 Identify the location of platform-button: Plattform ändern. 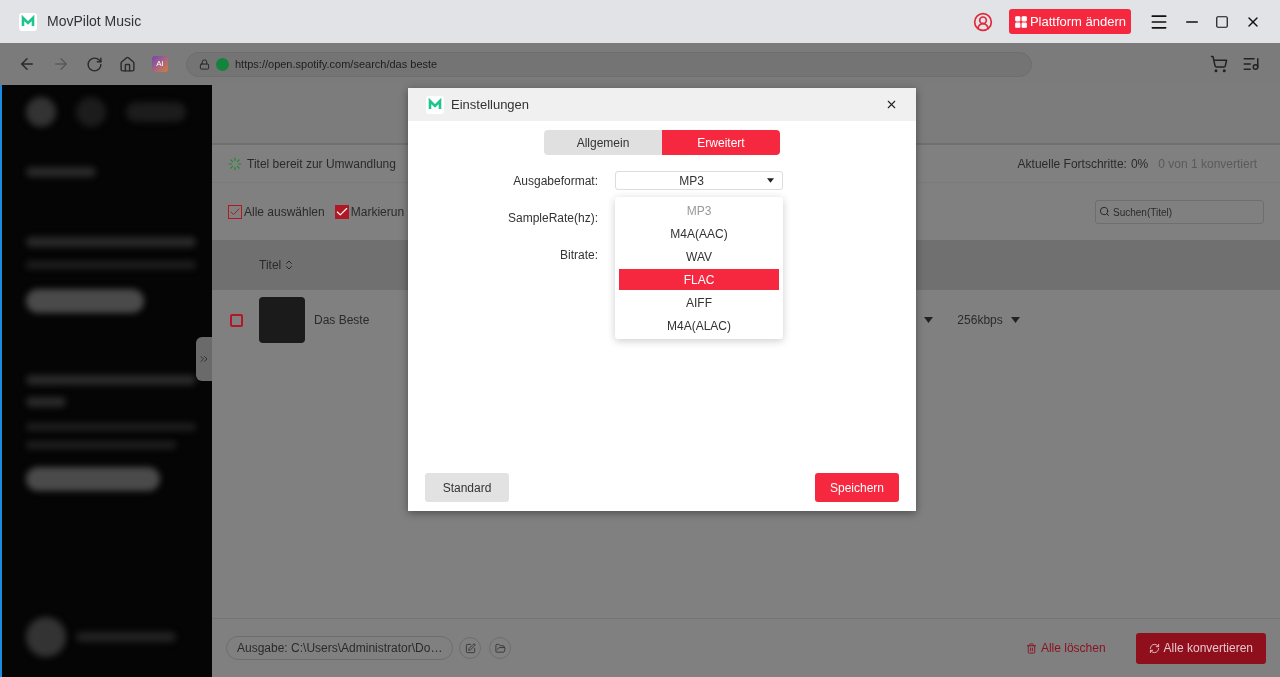
(1069, 21).